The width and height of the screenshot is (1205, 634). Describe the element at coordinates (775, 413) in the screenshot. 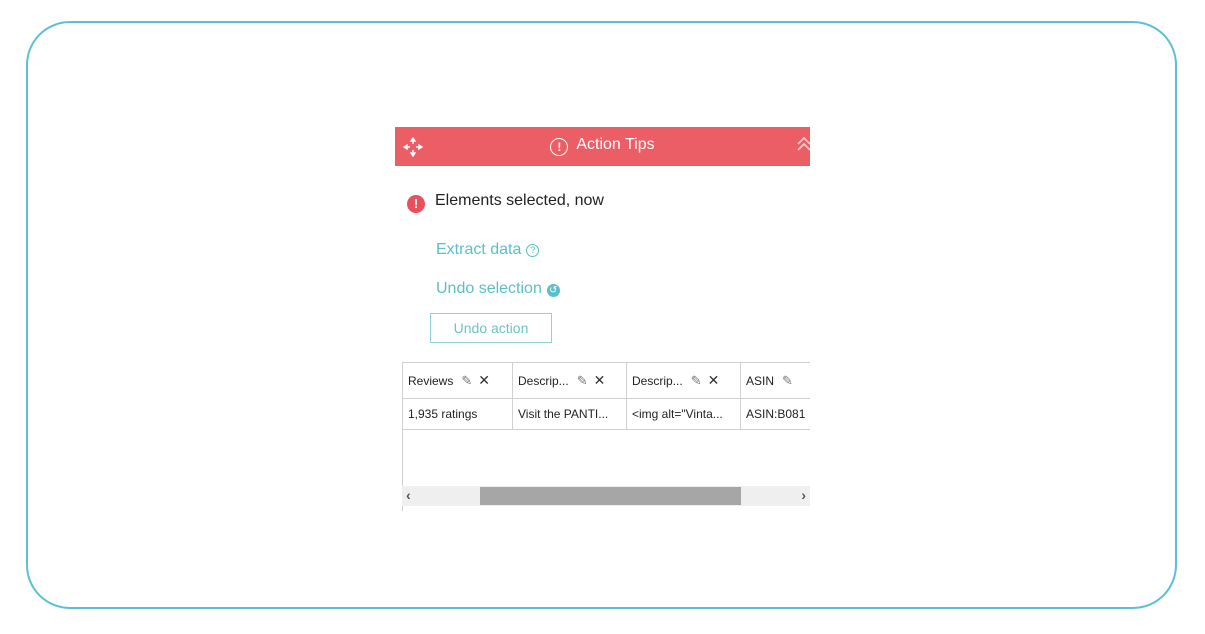

I see `table-cell: ASIN:B081` at that location.